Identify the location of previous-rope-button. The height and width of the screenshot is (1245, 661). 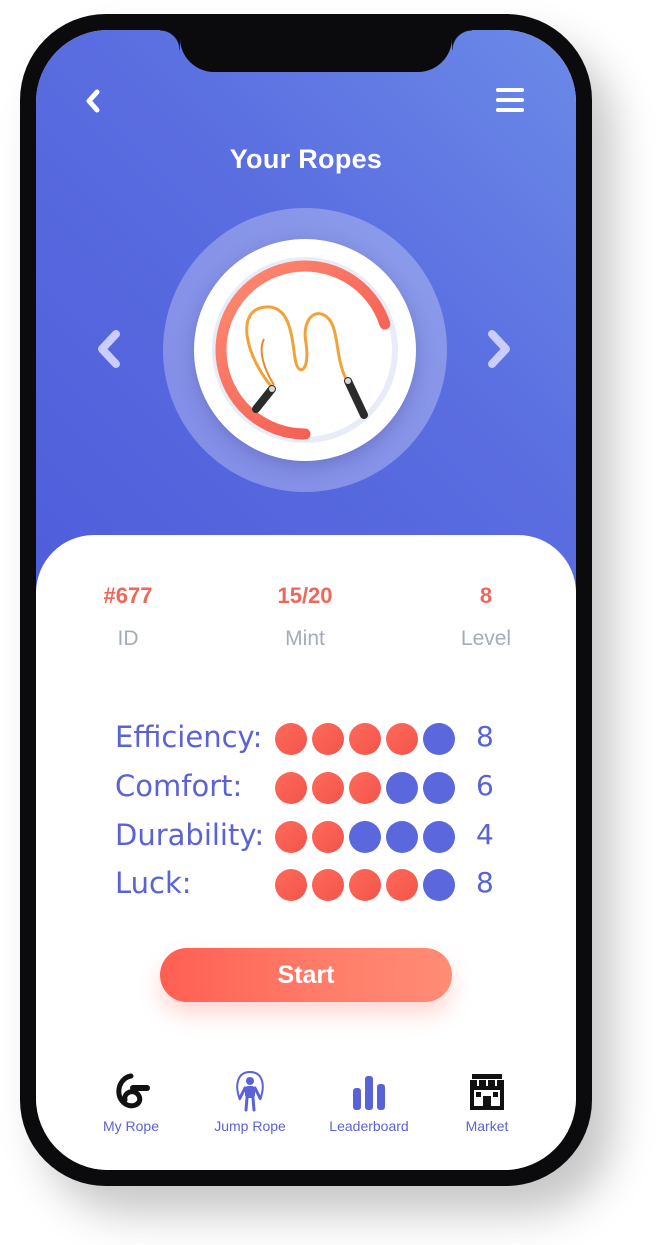
(109, 349).